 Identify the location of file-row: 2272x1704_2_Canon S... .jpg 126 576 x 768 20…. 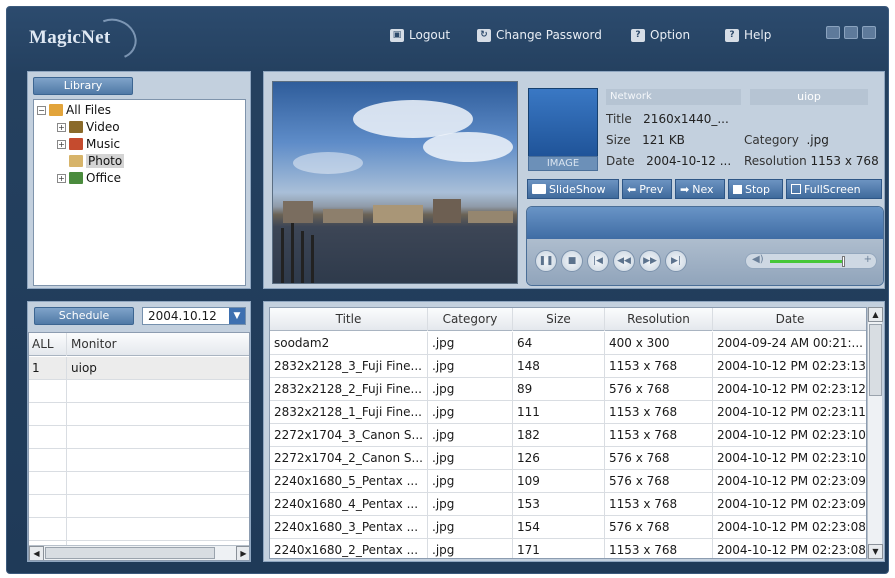
(568, 458).